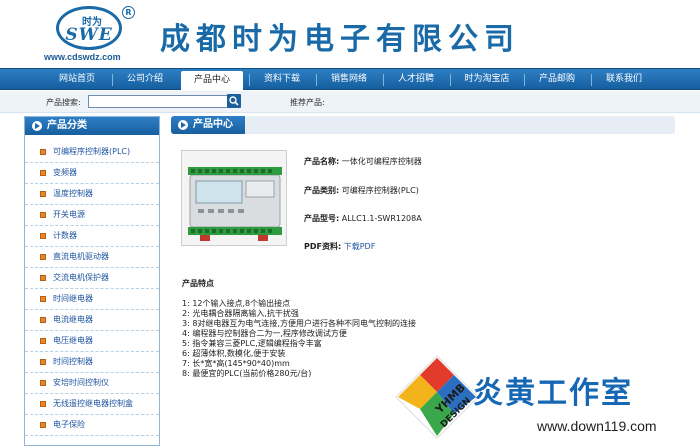 This screenshot has width=700, height=446. I want to click on sidebar-item-label: 安培时间控制仪, so click(81, 382).